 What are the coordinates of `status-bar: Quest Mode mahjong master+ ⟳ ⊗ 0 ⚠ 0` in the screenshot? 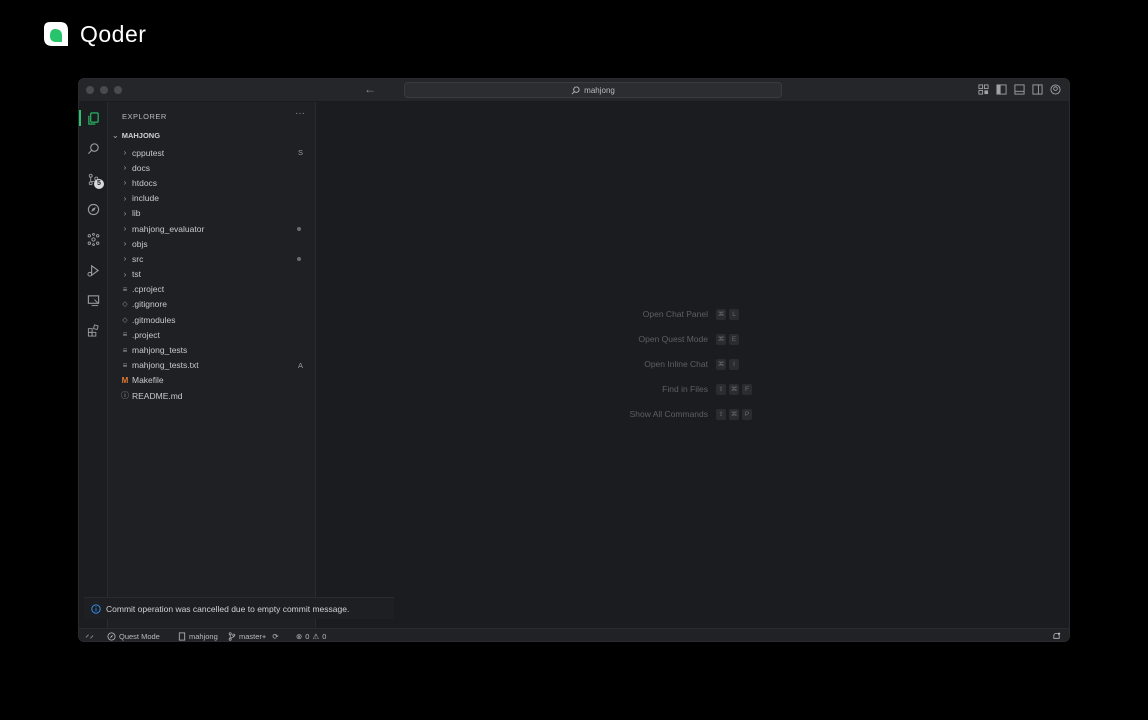 It's located at (574, 634).